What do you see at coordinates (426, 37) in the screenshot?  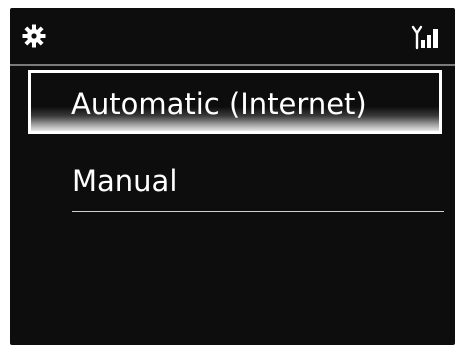 I see `signal-strength-icon` at bounding box center [426, 37].